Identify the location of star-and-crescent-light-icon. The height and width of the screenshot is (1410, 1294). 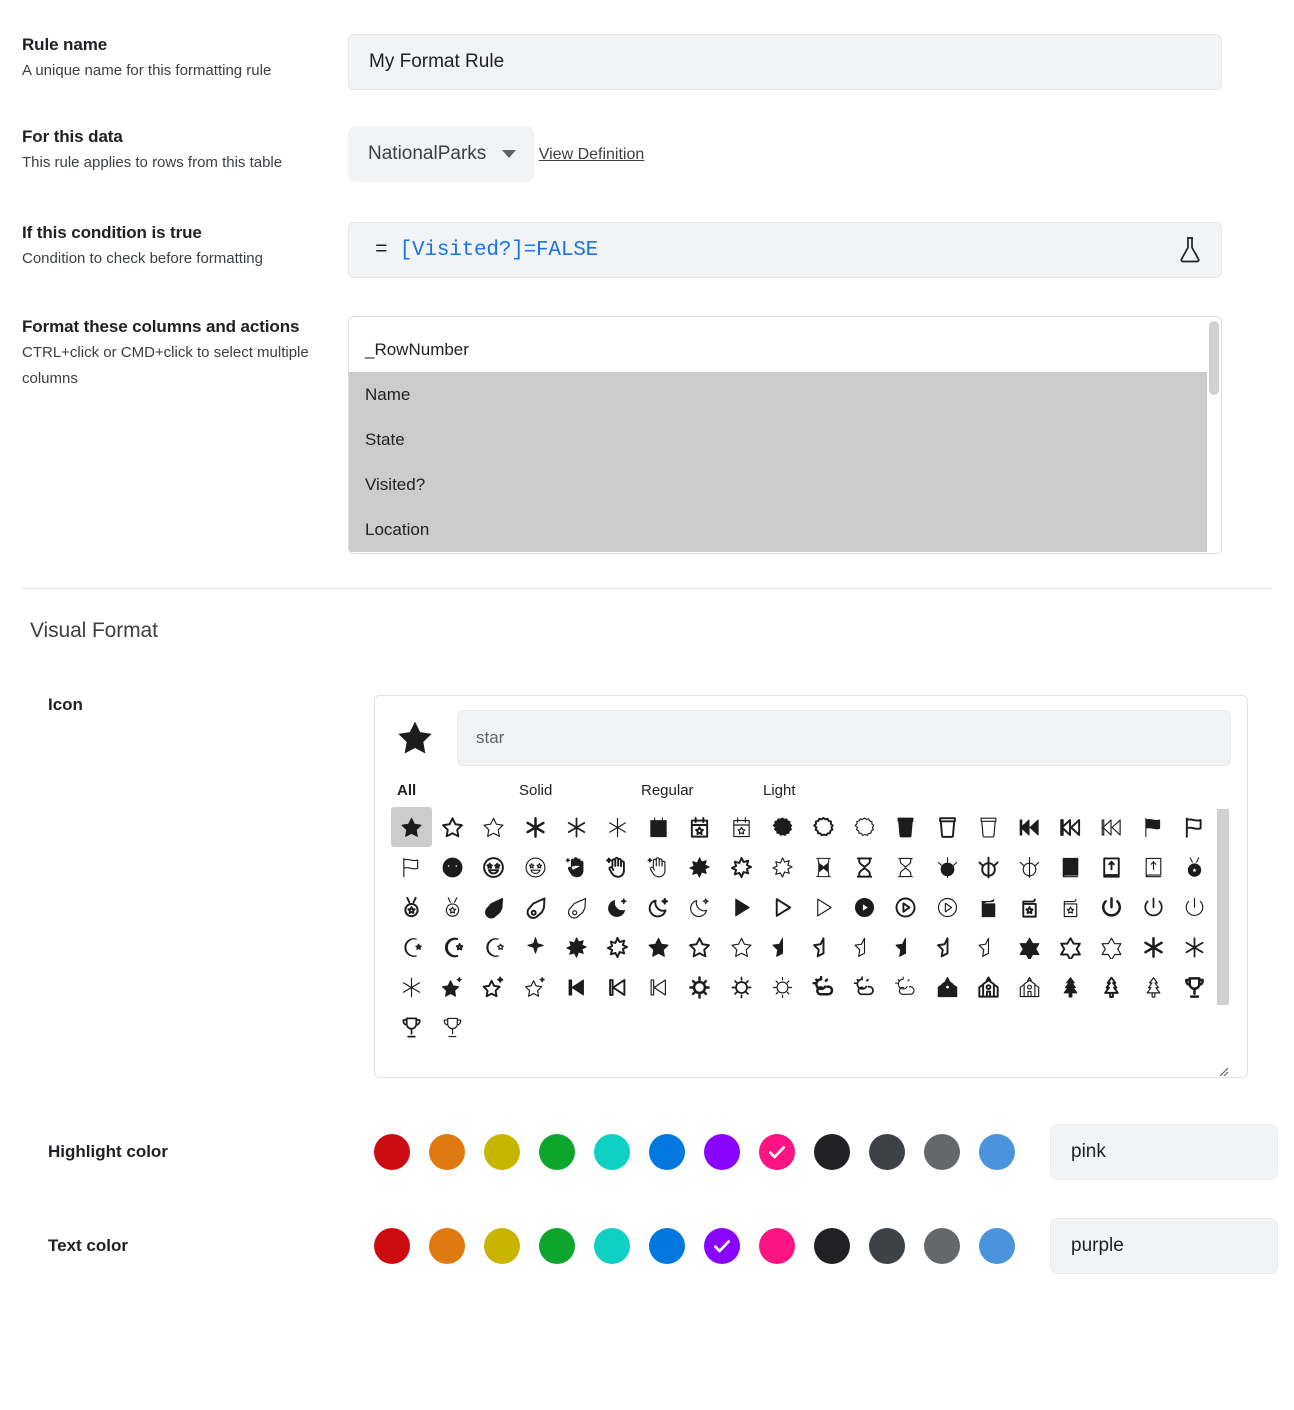
(493, 947).